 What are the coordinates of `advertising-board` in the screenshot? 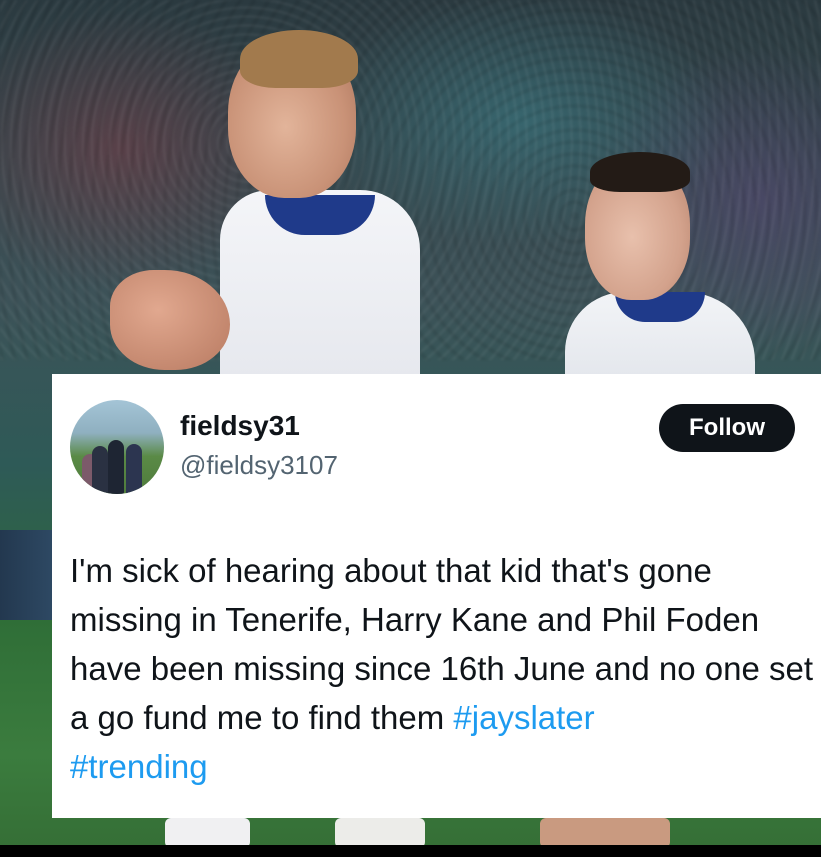 It's located at (30, 575).